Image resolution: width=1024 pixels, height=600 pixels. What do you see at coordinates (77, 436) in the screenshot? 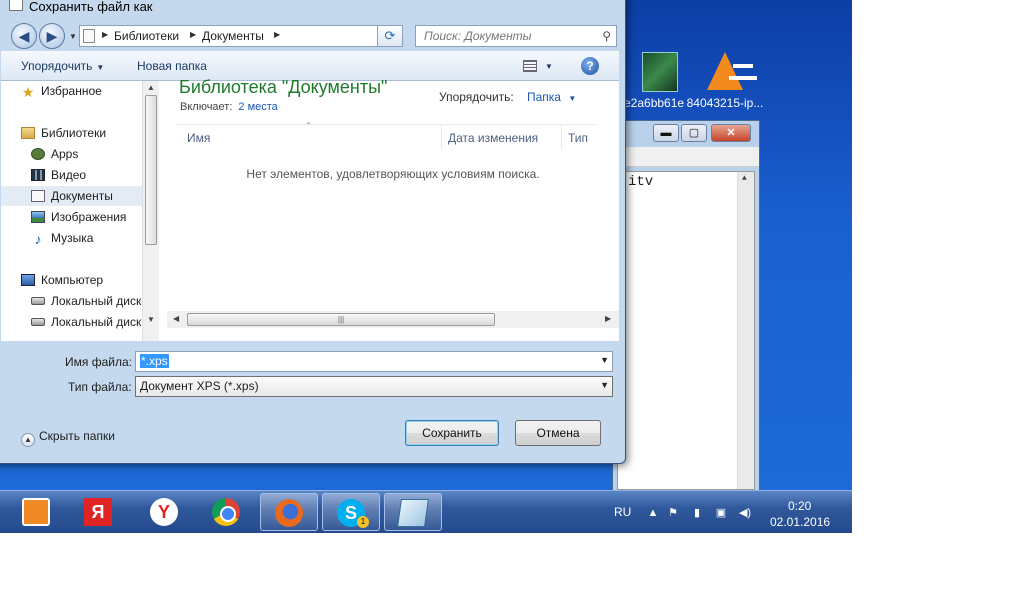
I see `hide-folders-label: Скрыть папки` at bounding box center [77, 436].